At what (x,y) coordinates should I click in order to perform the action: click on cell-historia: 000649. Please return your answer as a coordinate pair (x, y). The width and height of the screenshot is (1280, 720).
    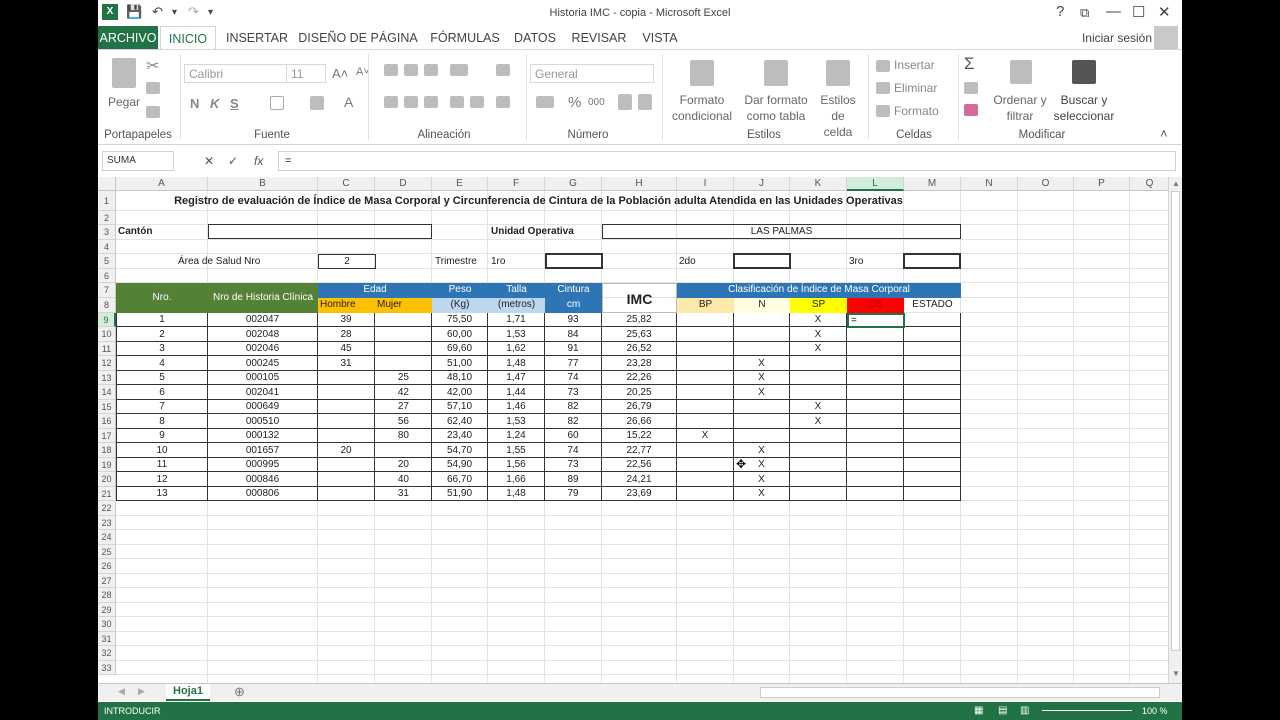
    Looking at the image, I should click on (263, 407).